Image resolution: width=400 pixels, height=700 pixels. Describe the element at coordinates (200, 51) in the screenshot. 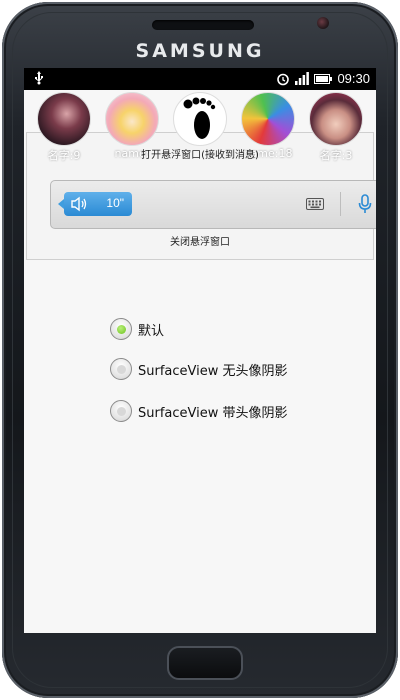

I see `brand-logo: SAMSUNG` at that location.